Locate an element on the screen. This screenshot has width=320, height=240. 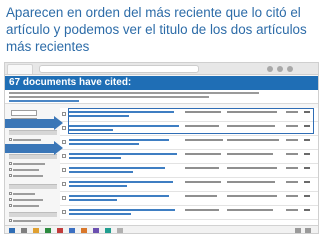
menu-icon is located at coordinates (290, 69).